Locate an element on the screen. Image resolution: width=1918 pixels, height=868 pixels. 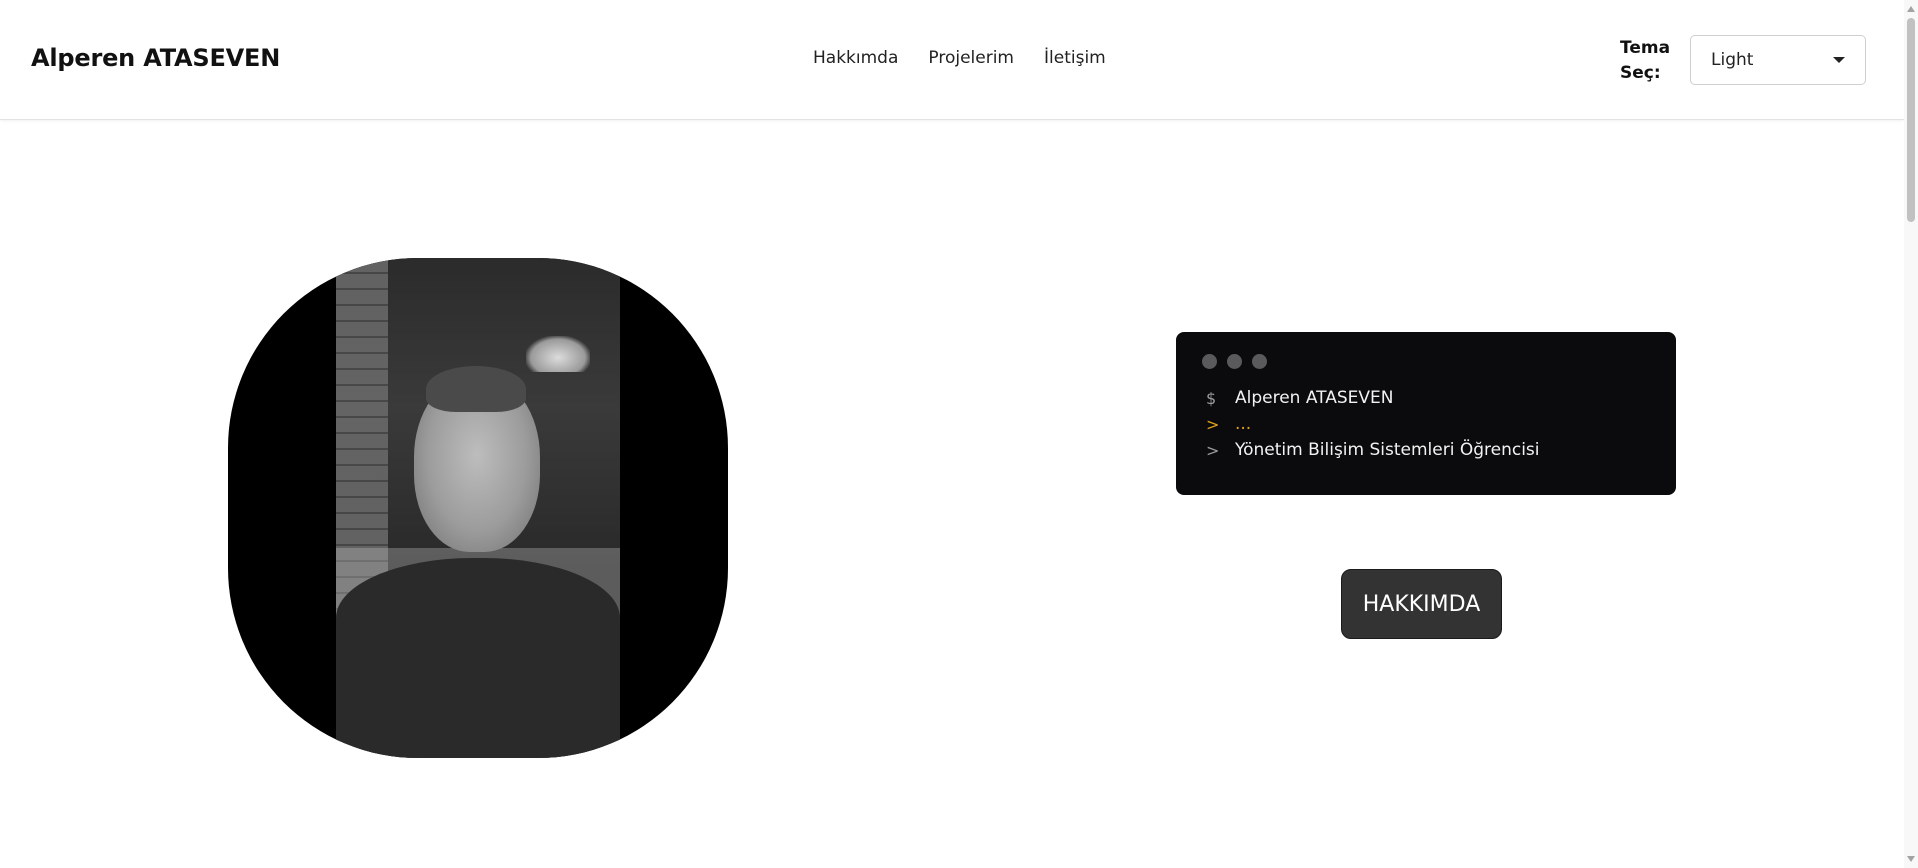
nav-link-contact: İletişim is located at coordinates (1075, 58).